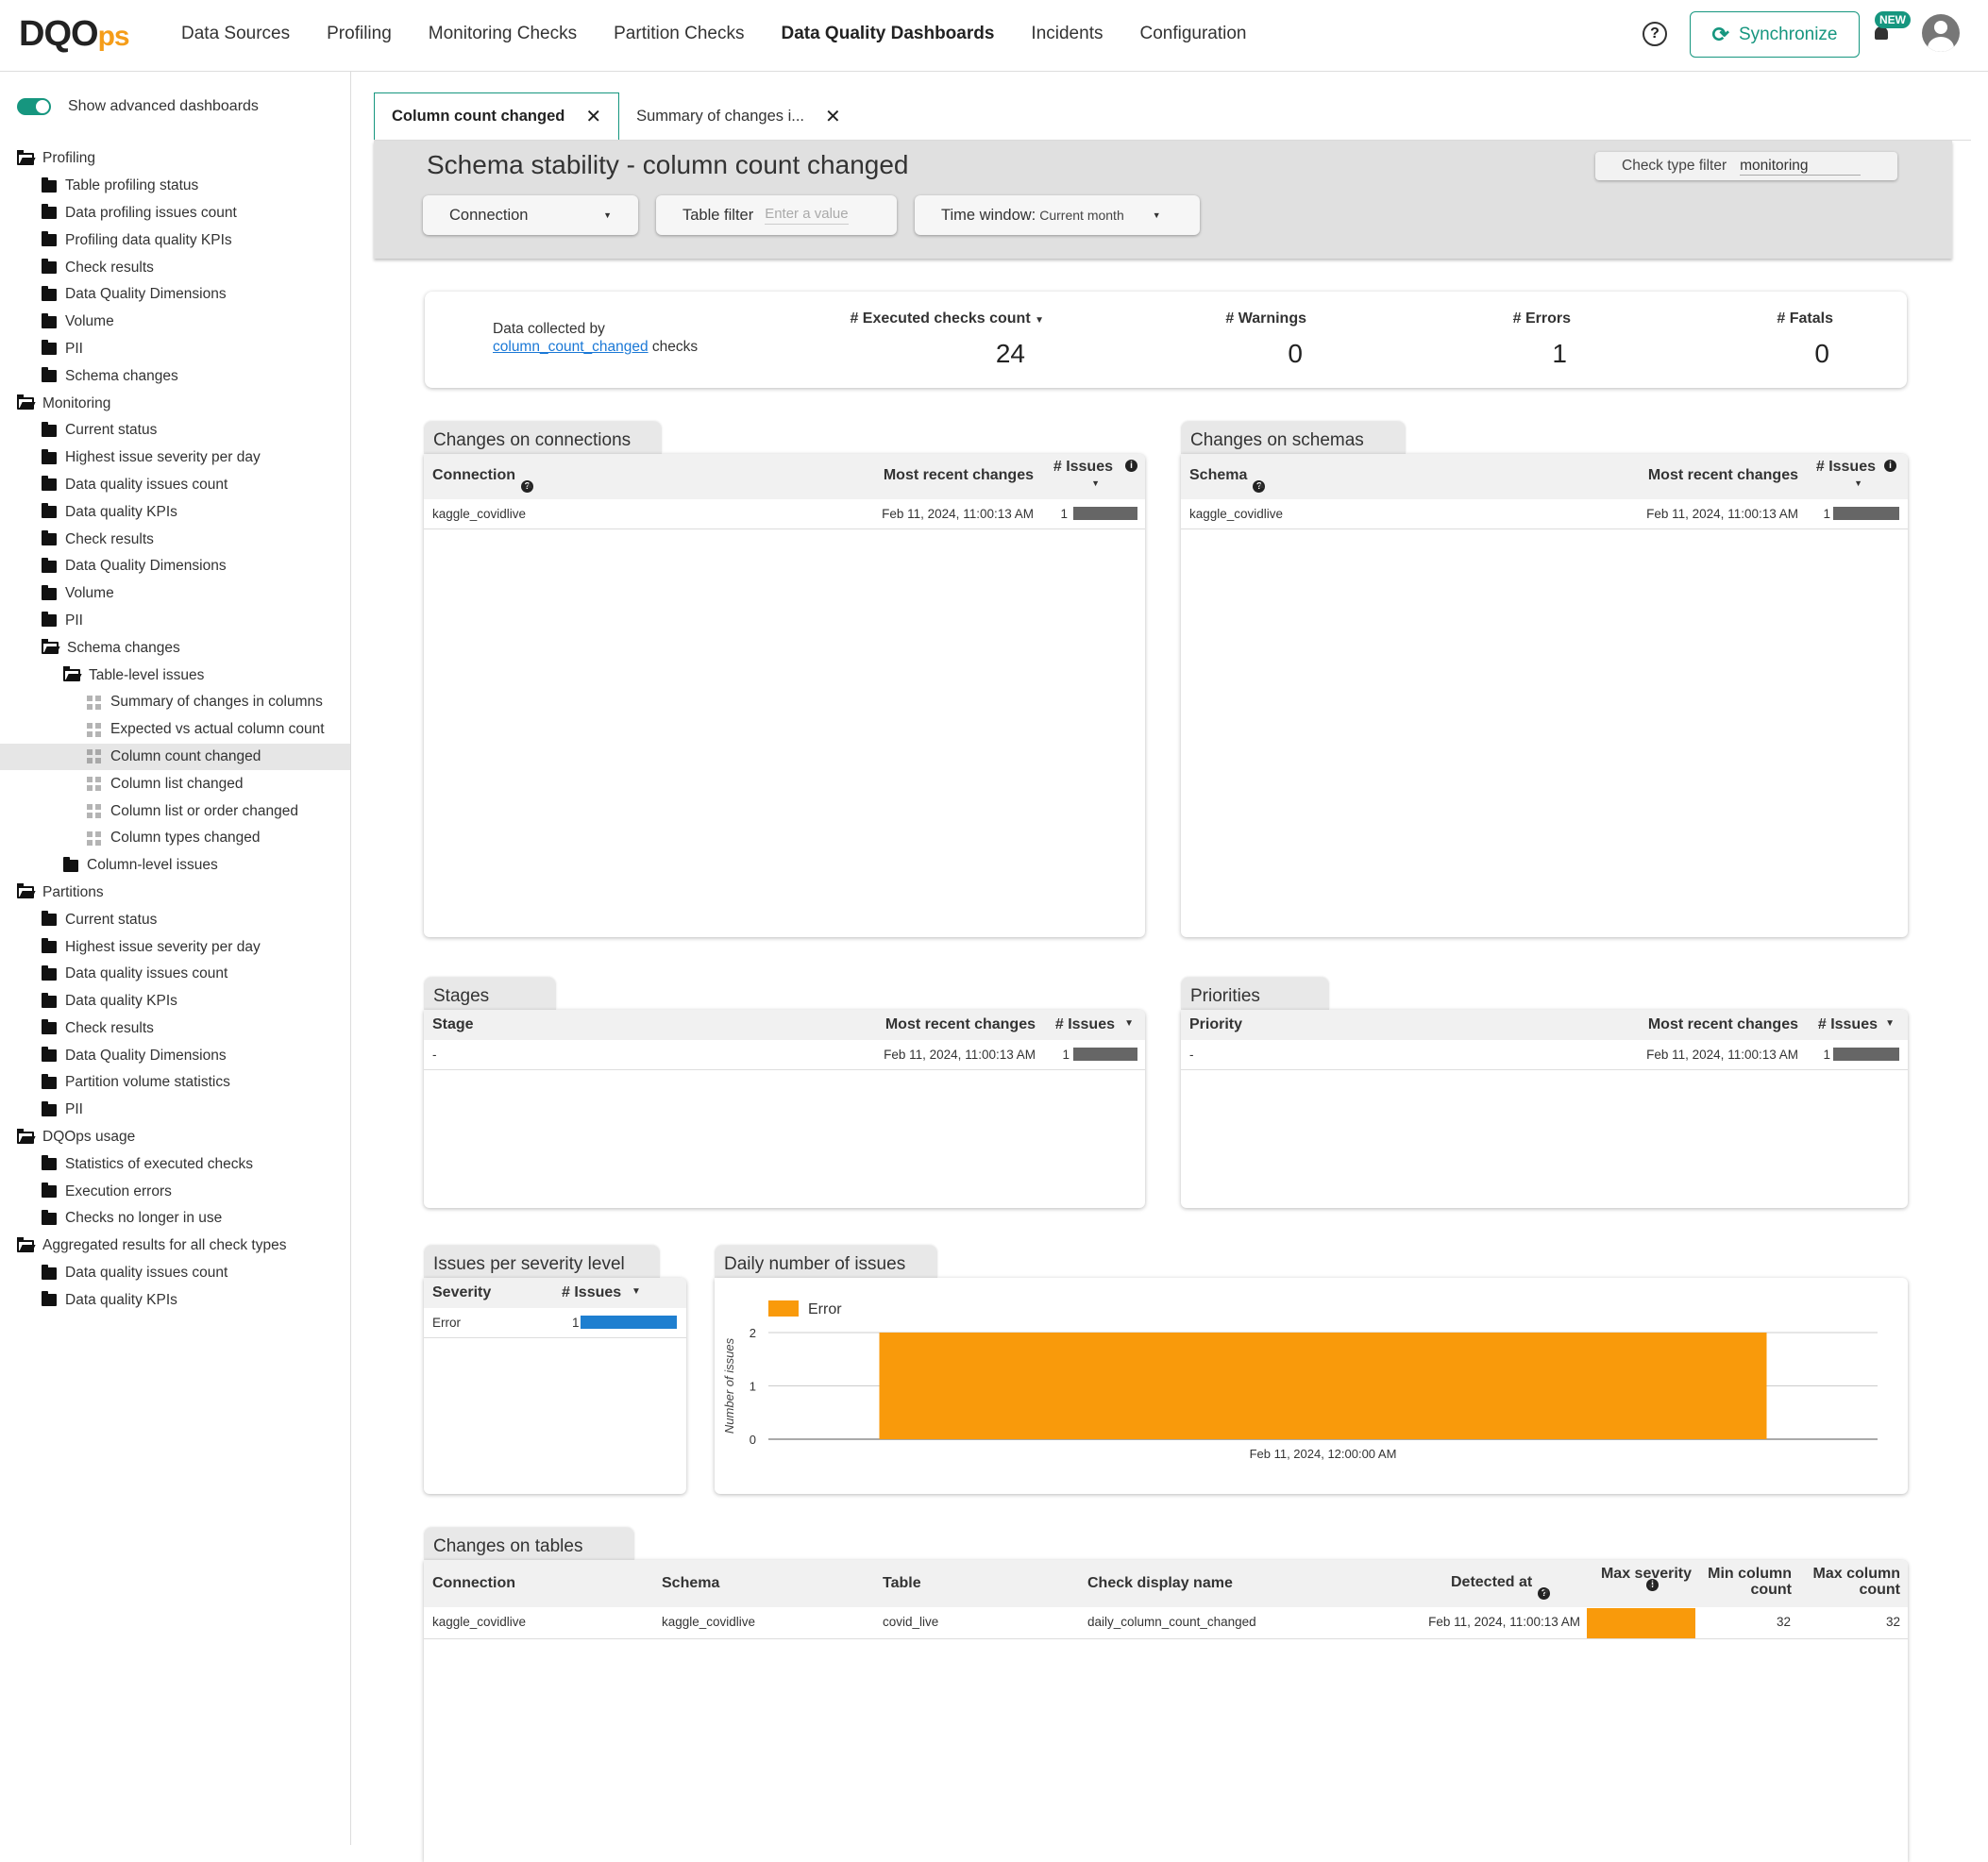  I want to click on table-filter: Table filter Enter a value, so click(776, 215).